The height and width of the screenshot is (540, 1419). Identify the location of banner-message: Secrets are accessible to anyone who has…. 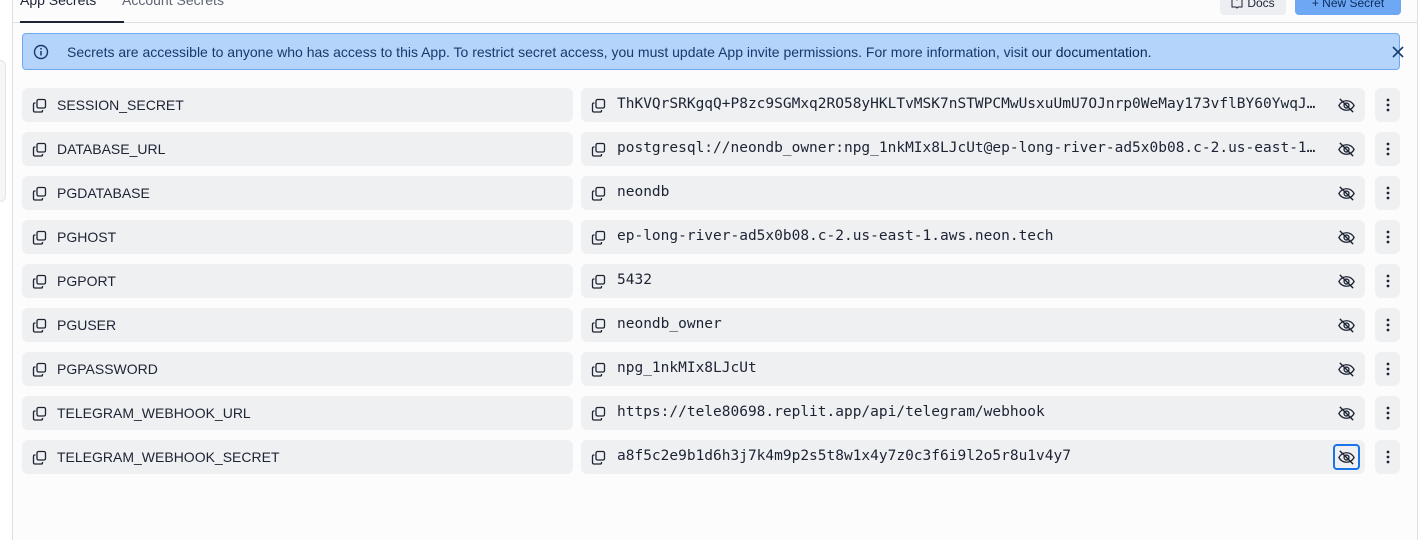
(549, 52).